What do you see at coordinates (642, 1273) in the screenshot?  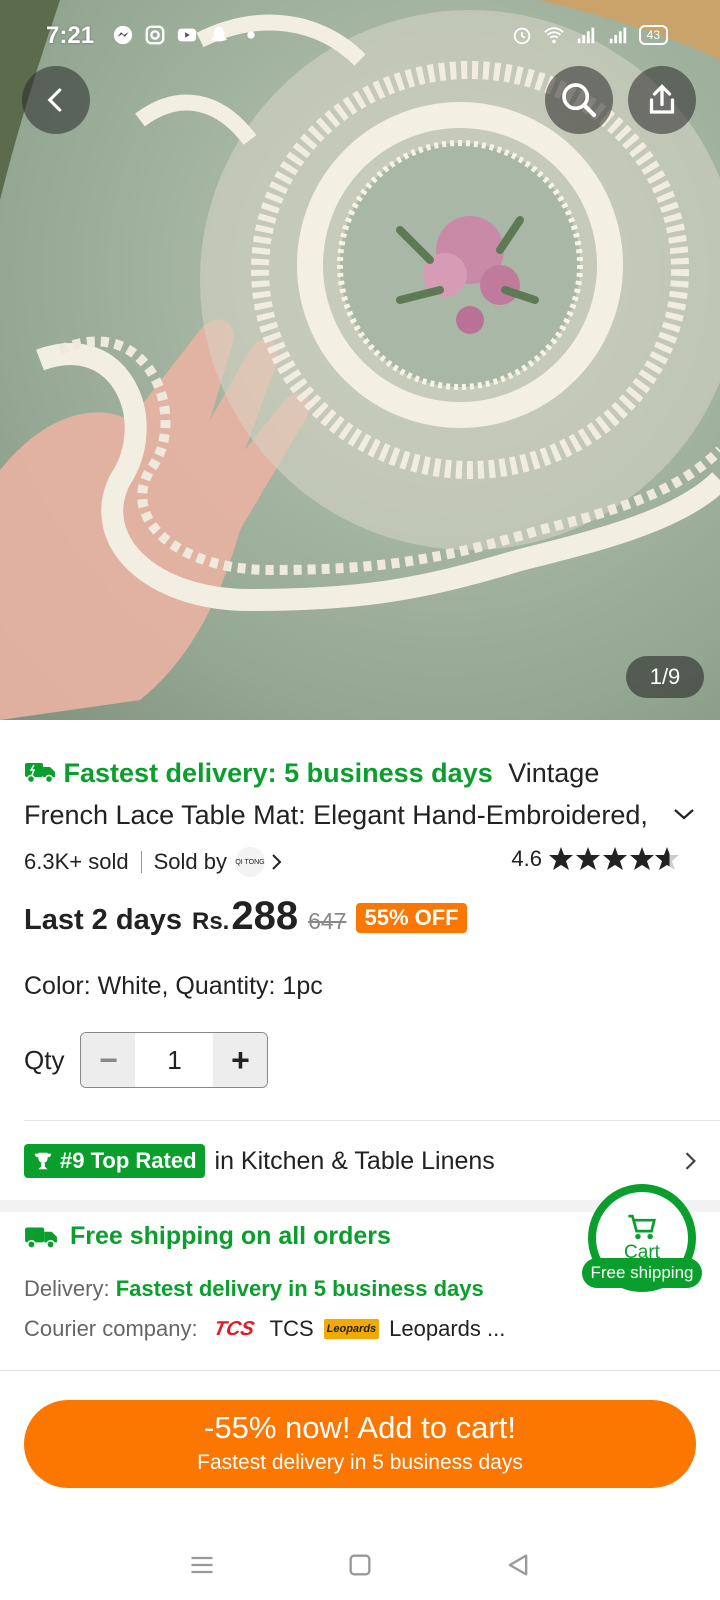 I see `cart-free-shipping-badge: Free shipping` at bounding box center [642, 1273].